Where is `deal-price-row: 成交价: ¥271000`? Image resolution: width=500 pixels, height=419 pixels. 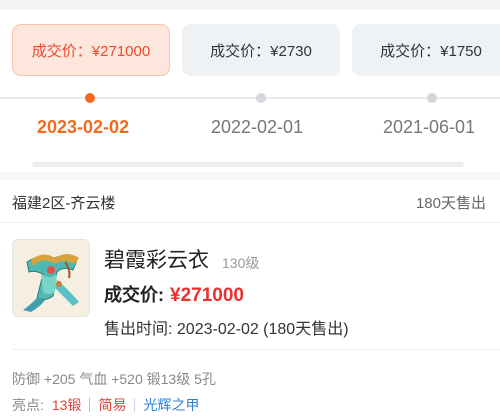
deal-price-row: 成交价: ¥271000 is located at coordinates (174, 294).